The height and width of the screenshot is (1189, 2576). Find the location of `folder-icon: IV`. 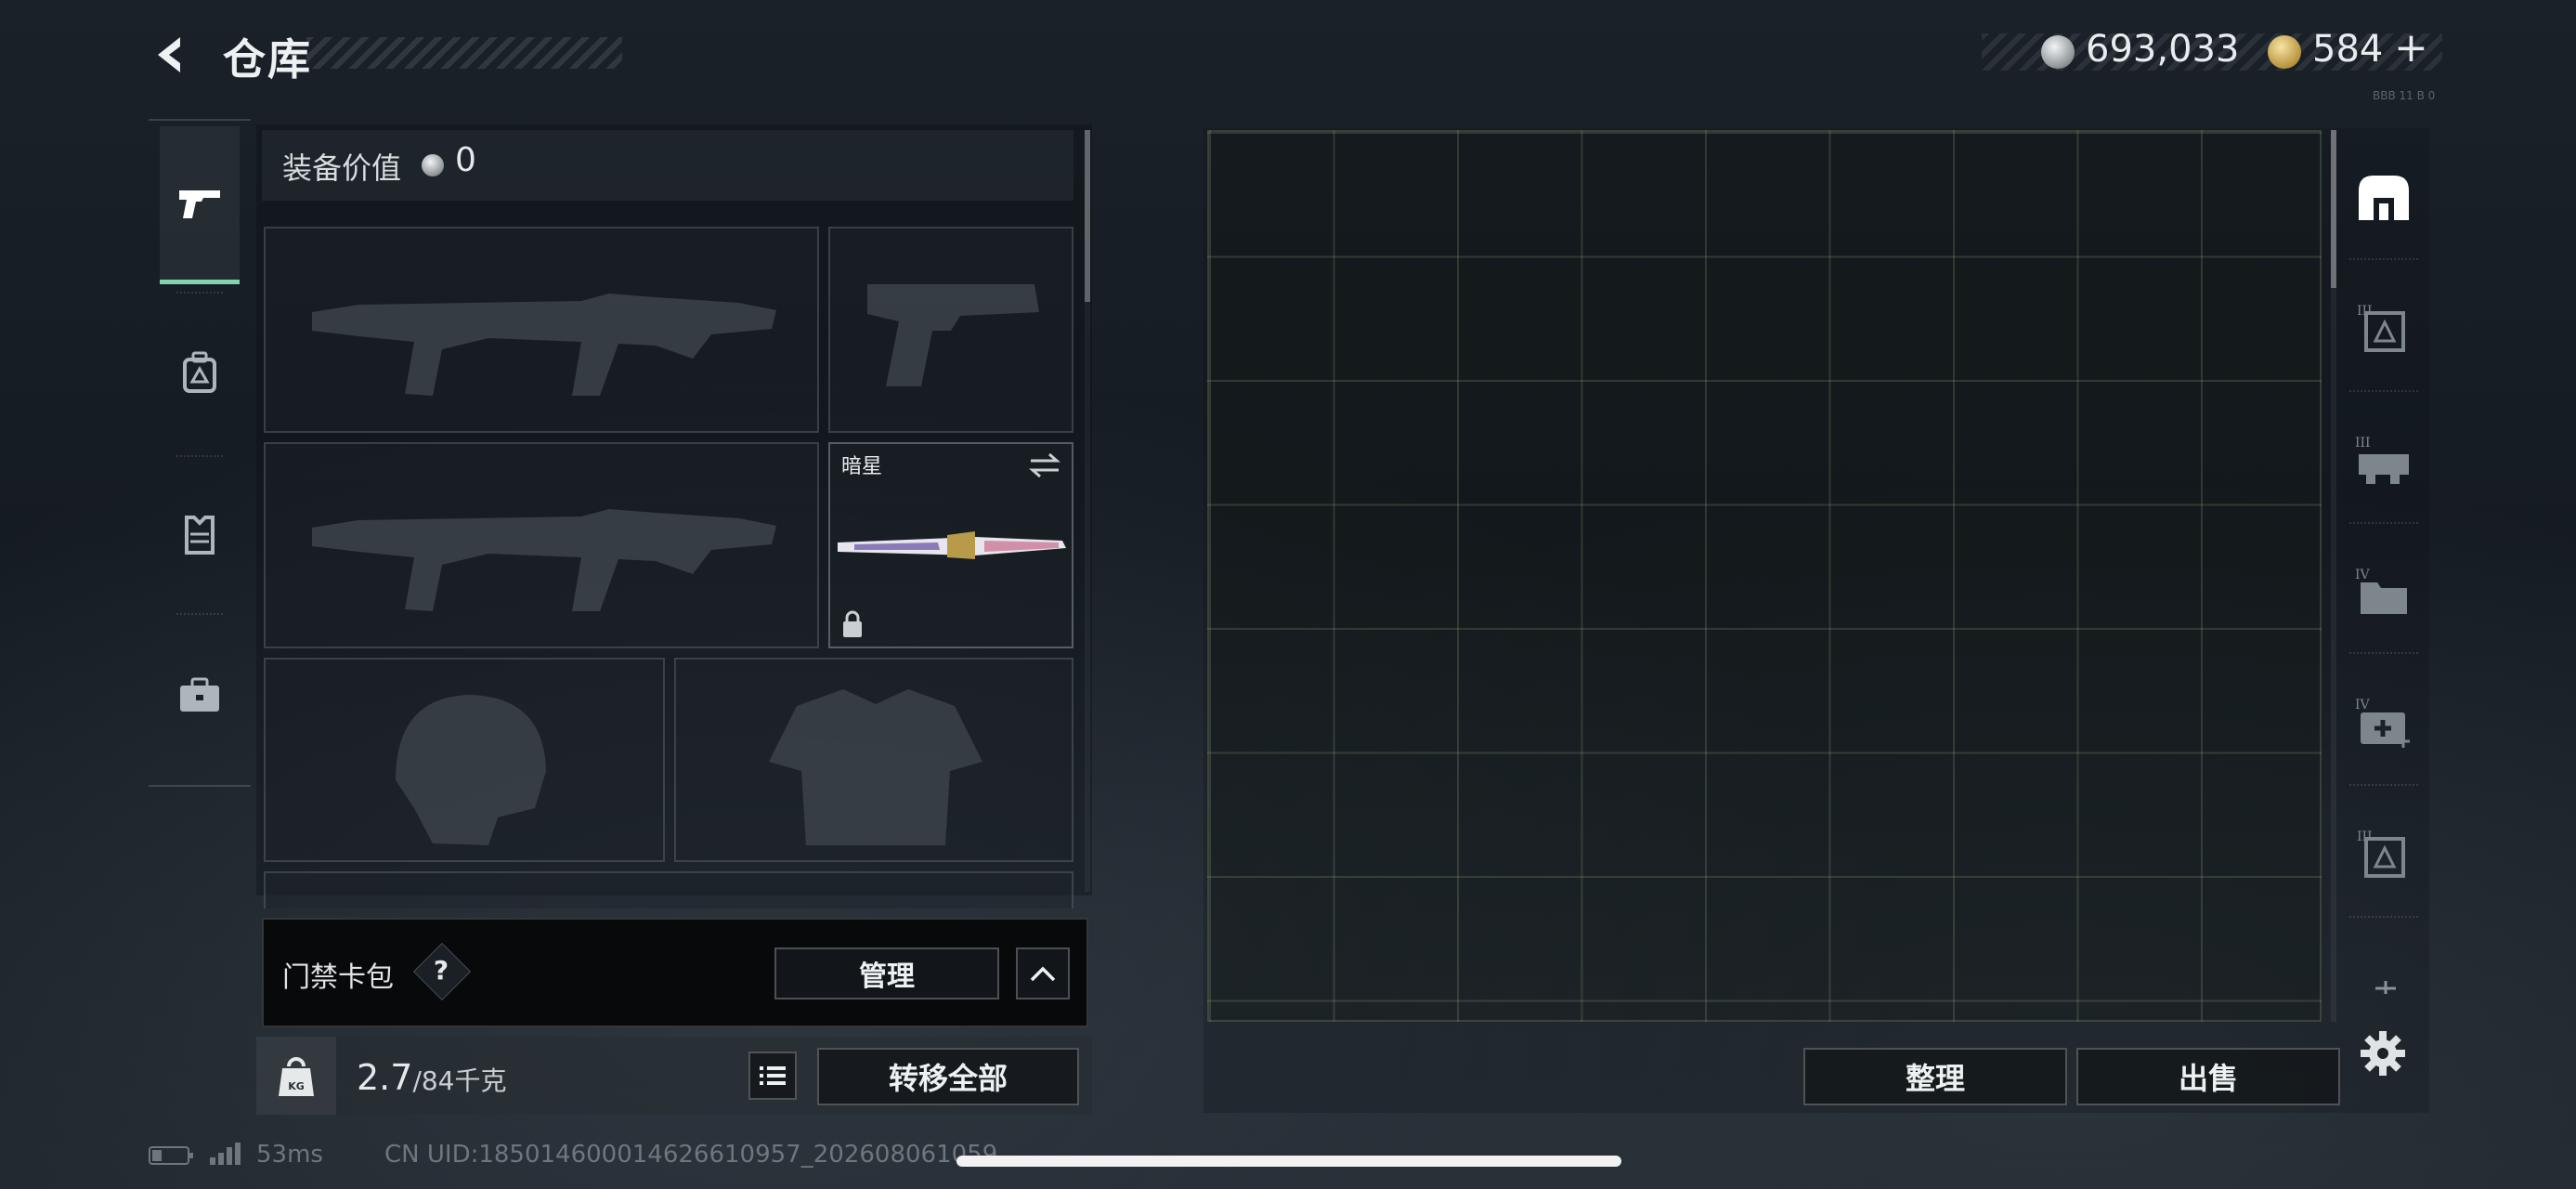

folder-icon: IV is located at coordinates (2381, 591).